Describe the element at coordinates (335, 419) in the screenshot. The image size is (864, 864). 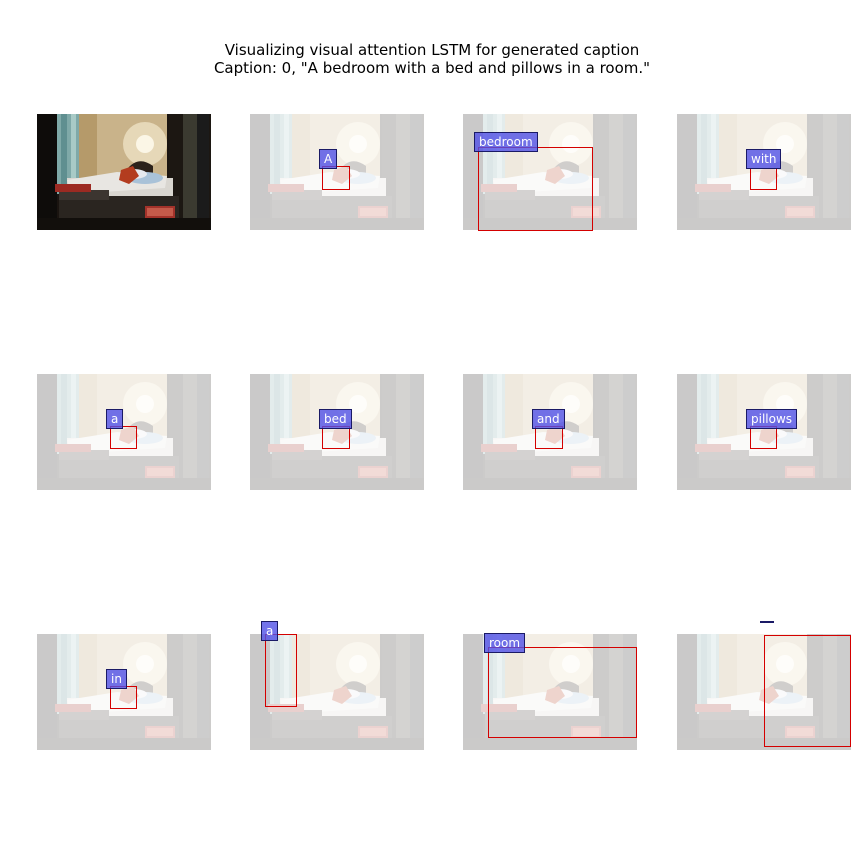
I see `word-label: bed` at that location.